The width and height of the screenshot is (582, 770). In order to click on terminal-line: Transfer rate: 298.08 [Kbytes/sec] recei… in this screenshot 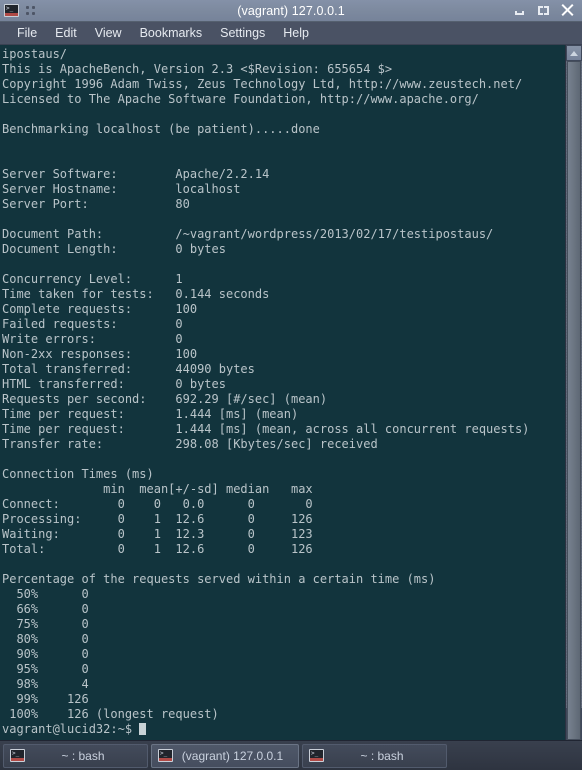, I will do `click(190, 444)`.